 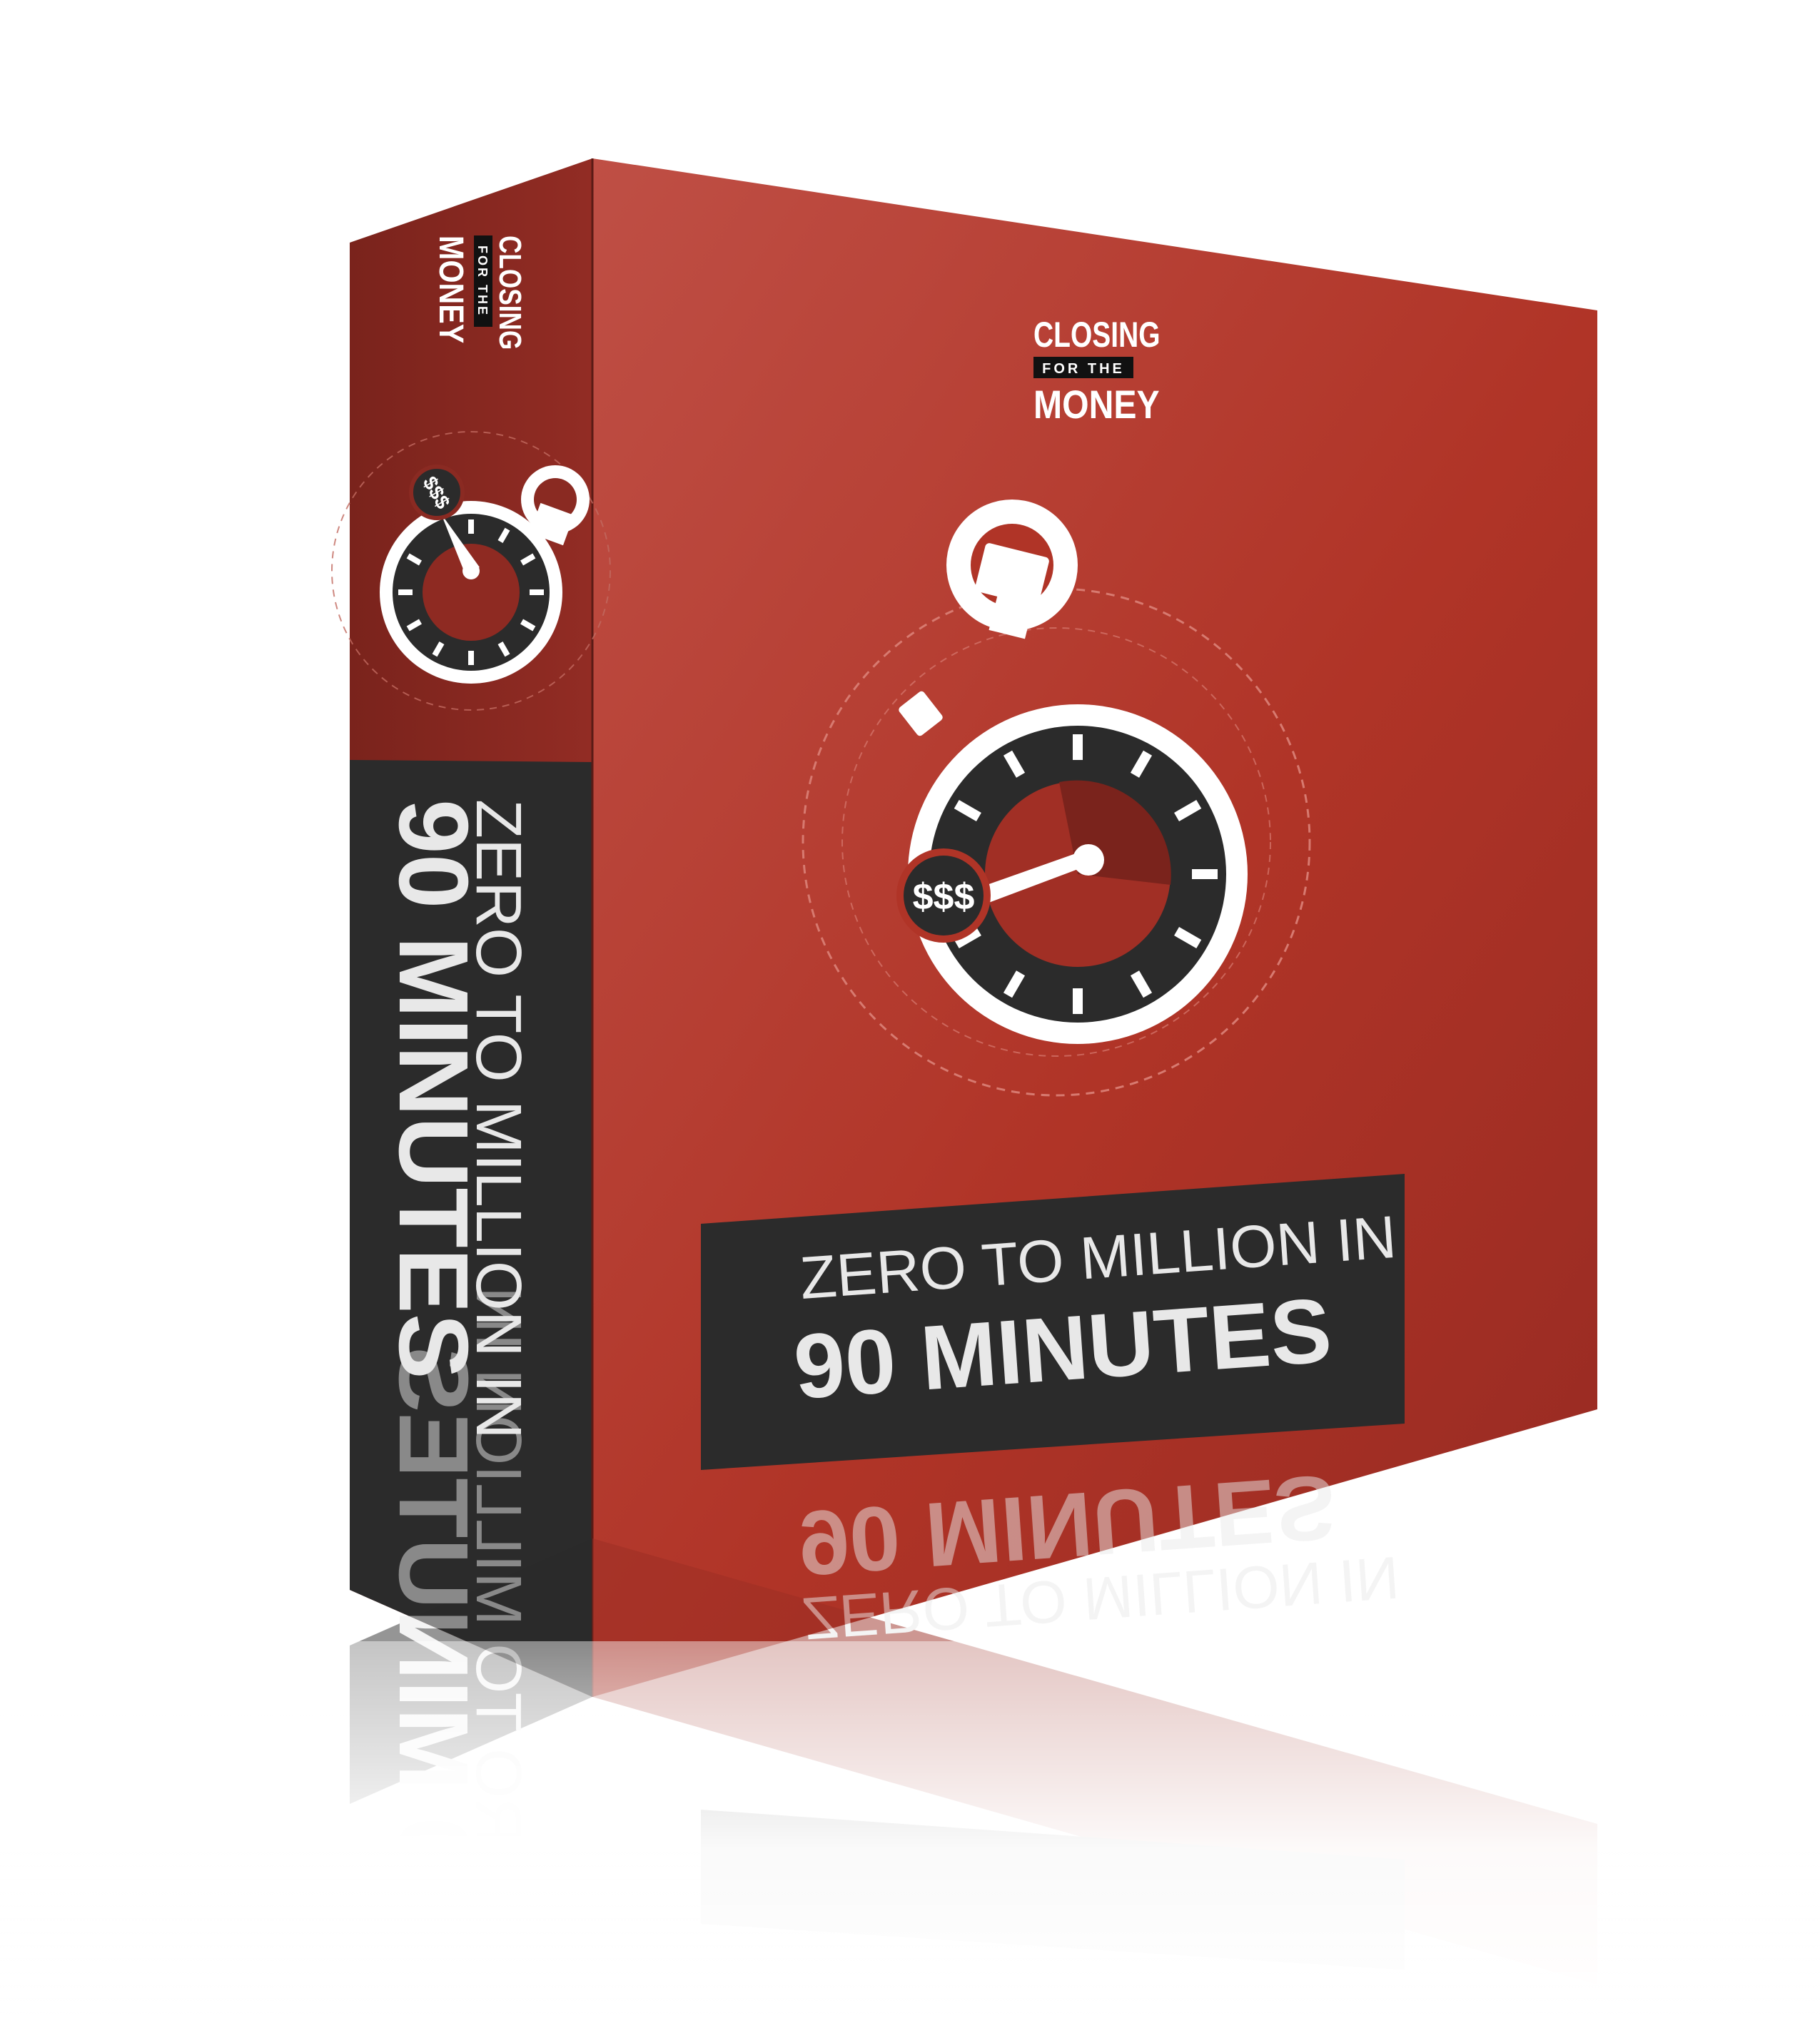 I want to click on brand-line-2: FOR THE, so click(x=1083, y=369).